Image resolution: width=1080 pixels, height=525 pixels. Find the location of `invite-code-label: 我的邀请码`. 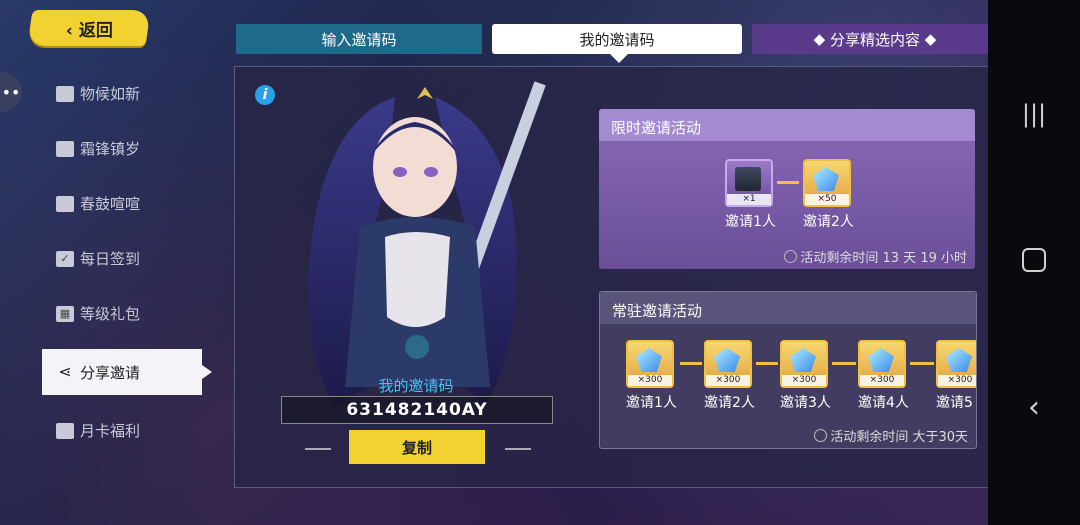

invite-code-label: 我的邀请码 is located at coordinates (416, 386).